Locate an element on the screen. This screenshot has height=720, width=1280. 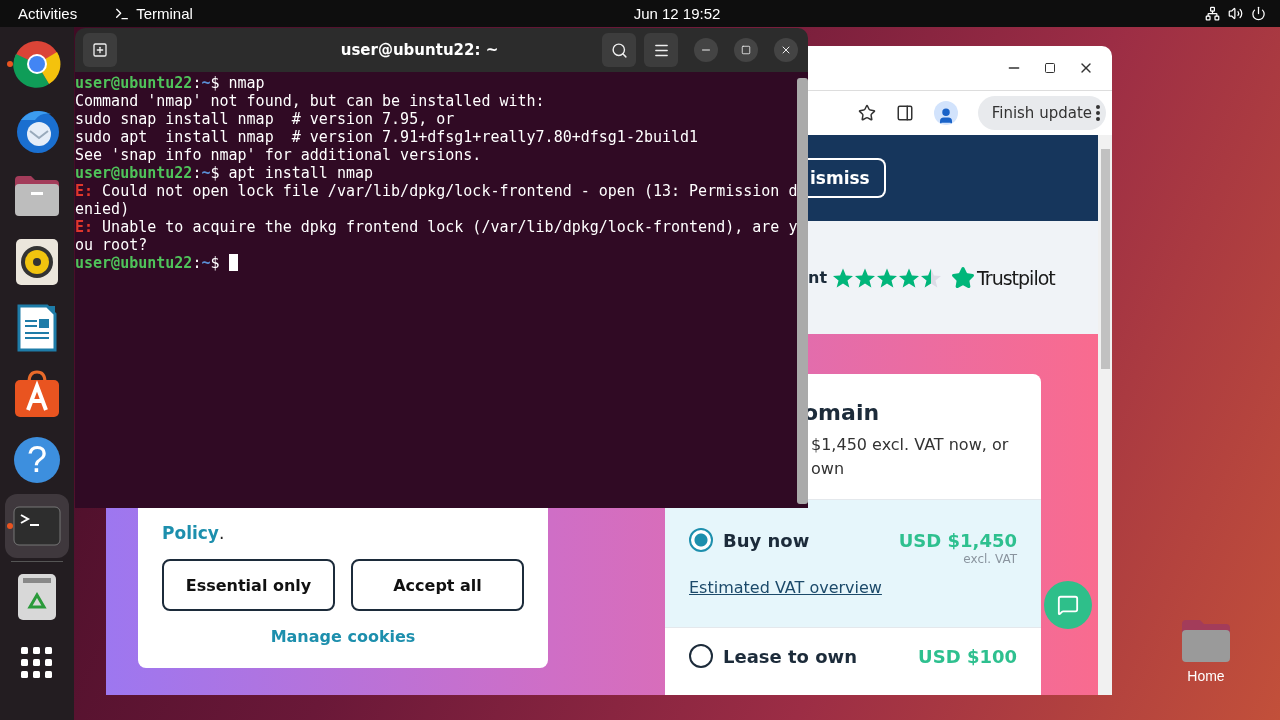
maximize-button is located at coordinates (746, 50).